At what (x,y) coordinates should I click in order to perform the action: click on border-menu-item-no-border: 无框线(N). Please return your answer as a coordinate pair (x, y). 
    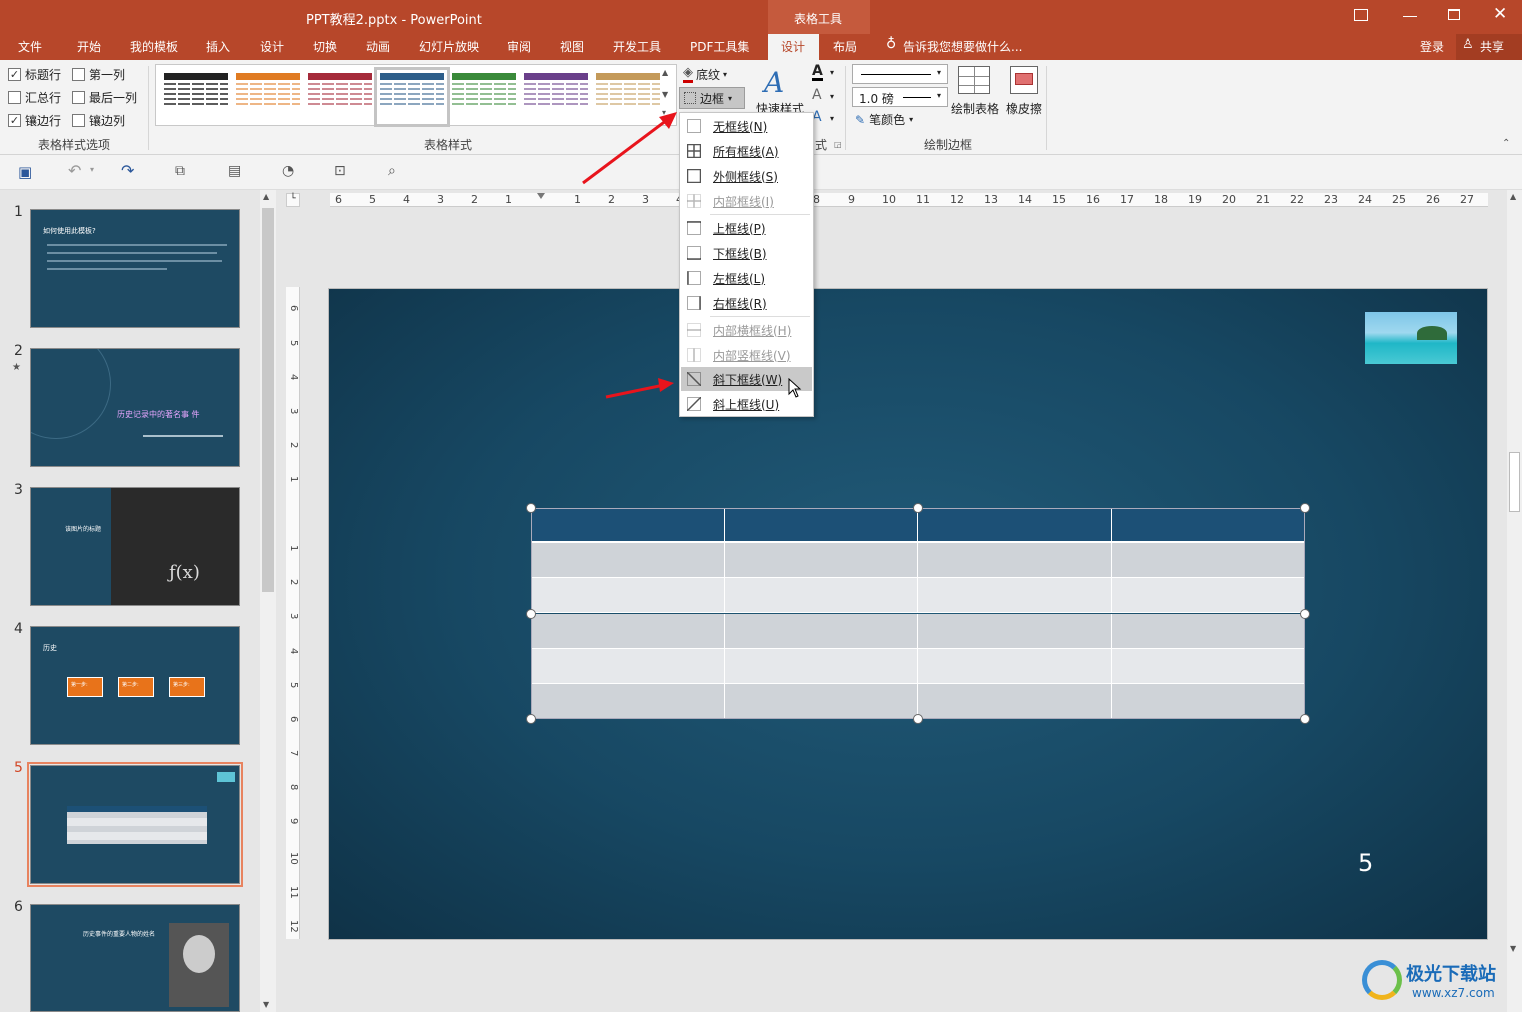
    Looking at the image, I should click on (746, 126).